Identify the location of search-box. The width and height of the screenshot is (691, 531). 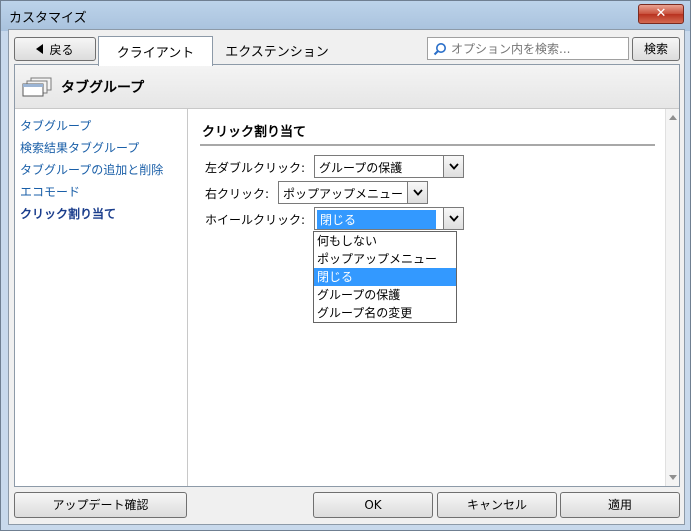
(528, 48).